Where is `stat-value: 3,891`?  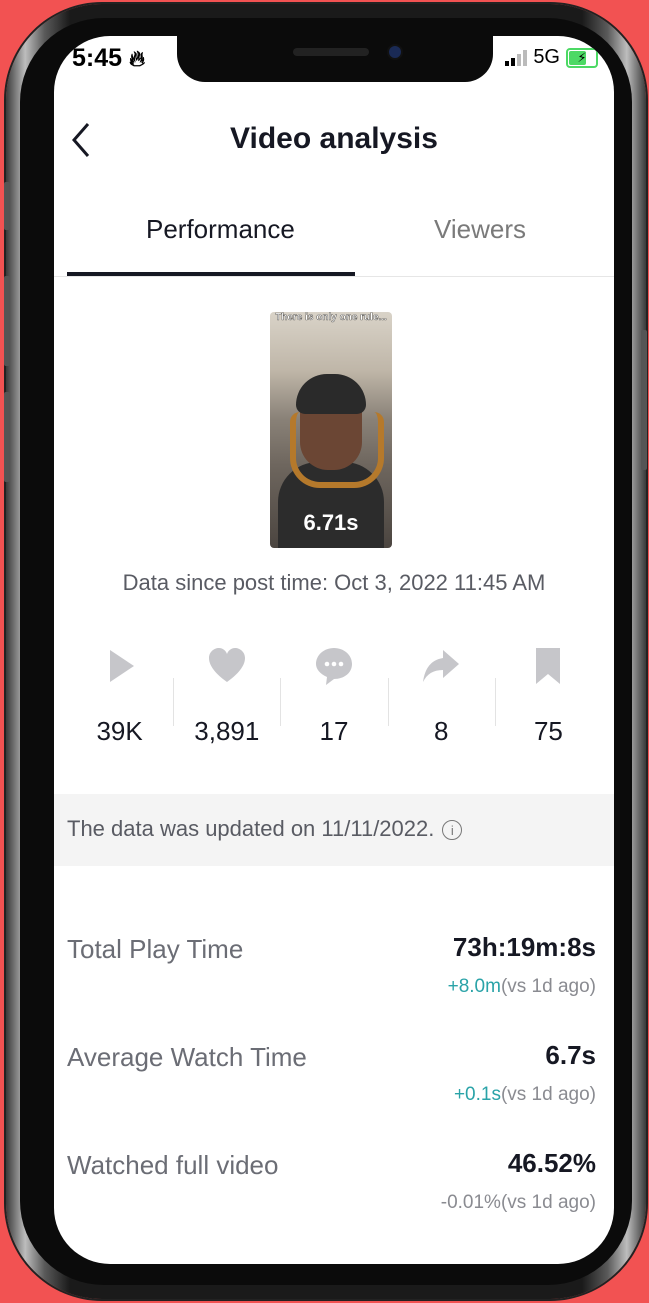
stat-value: 3,891 is located at coordinates (227, 731).